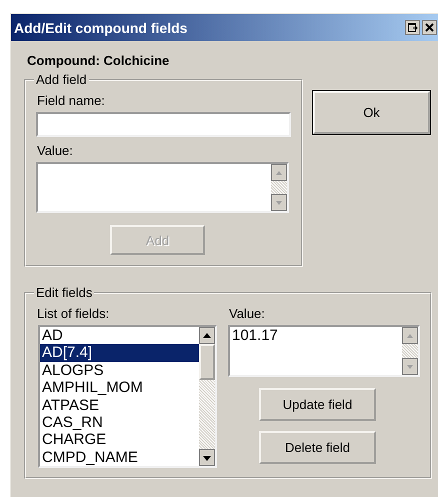 This screenshot has width=438, height=497. I want to click on scroll-up-icon, so click(207, 335).